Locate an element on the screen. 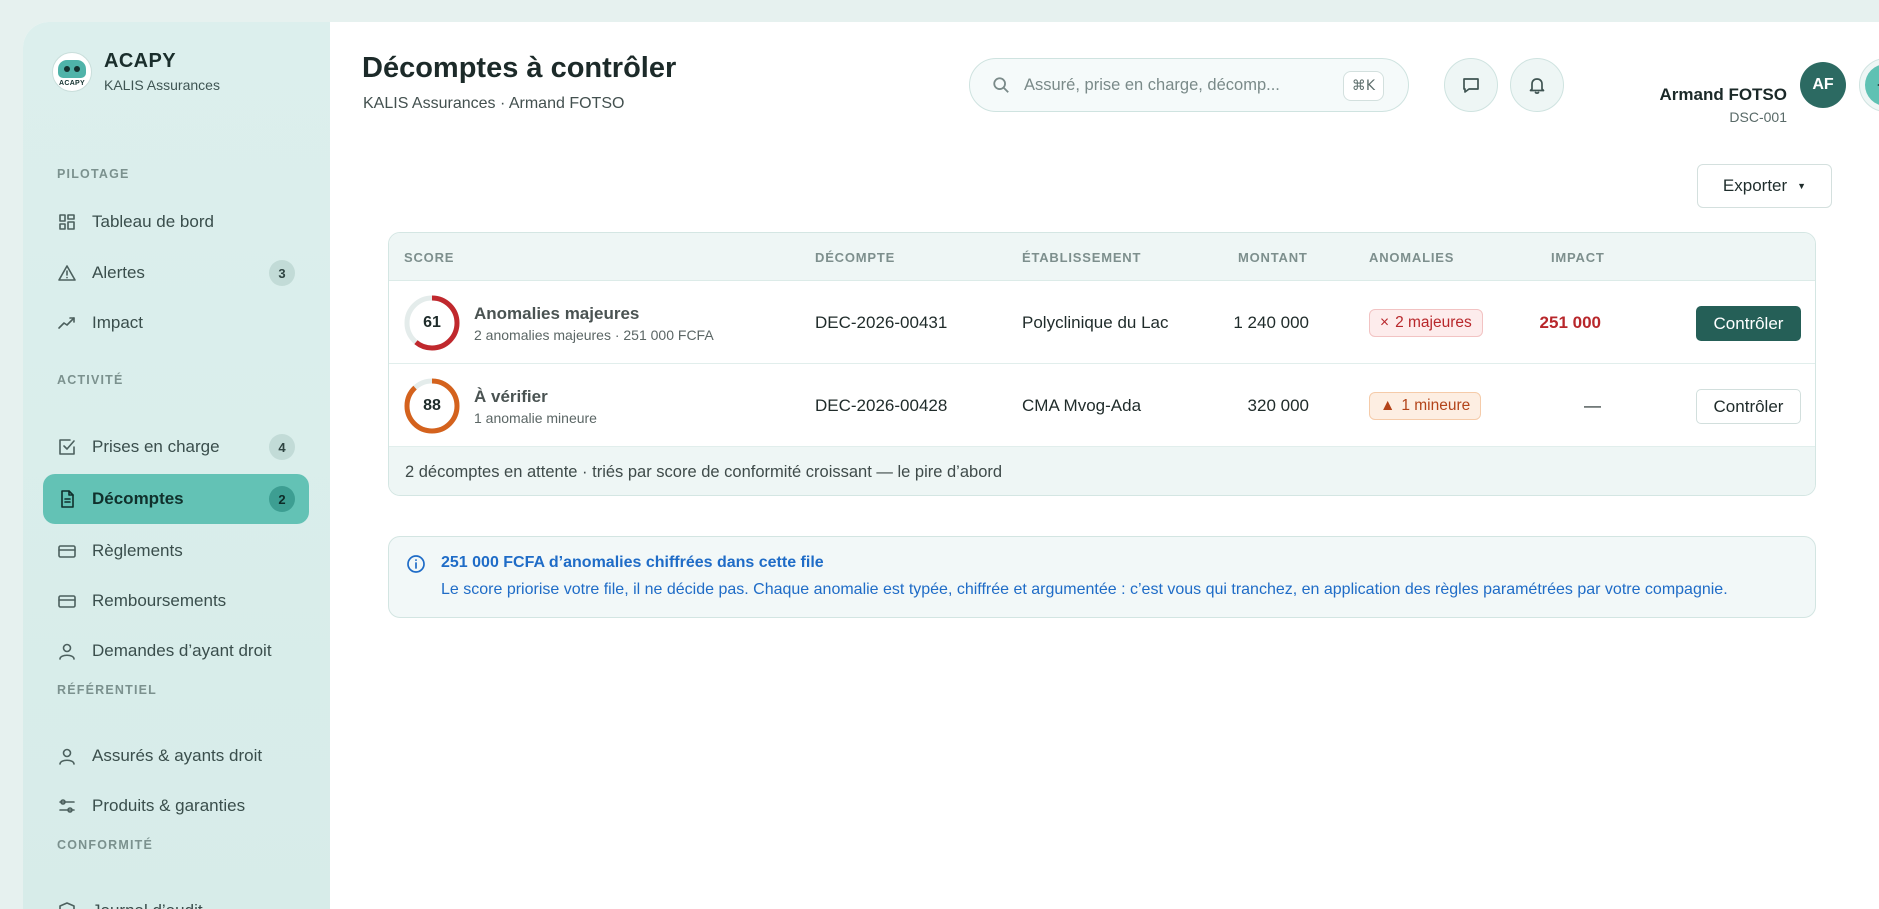 This screenshot has width=1879, height=909. page-subtitle: KALIS Assurances · Armand FOTSO is located at coordinates (494, 103).